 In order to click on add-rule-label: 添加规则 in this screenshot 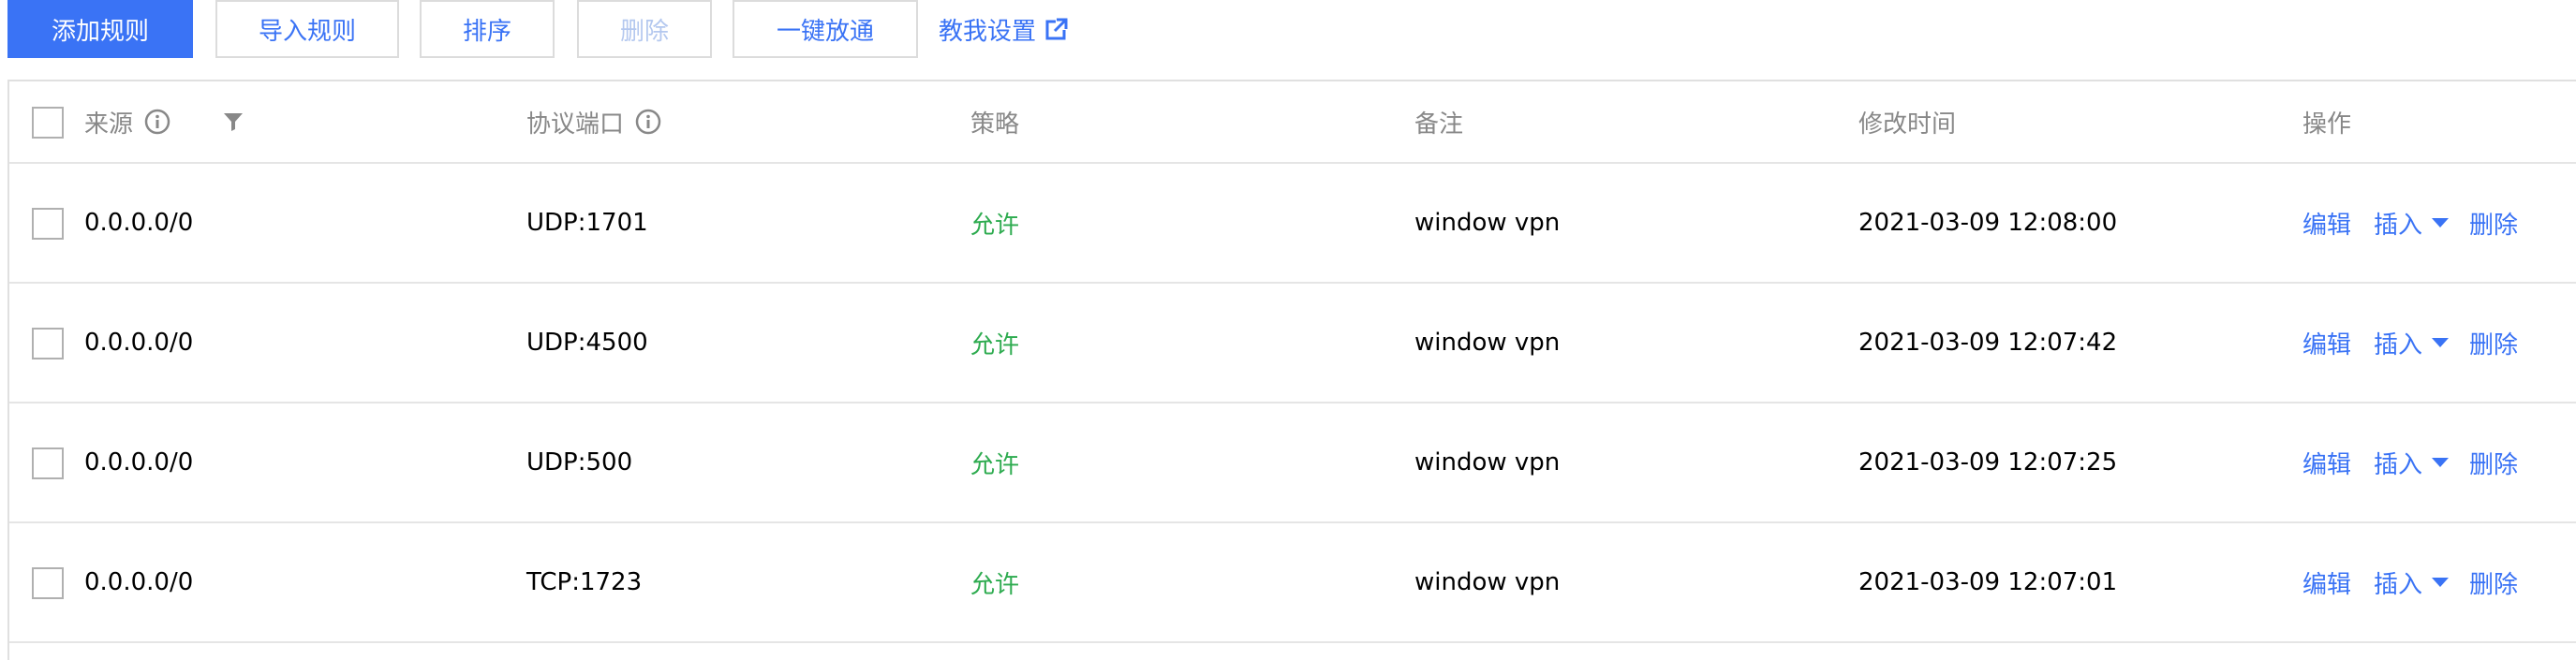, I will do `click(100, 31)`.